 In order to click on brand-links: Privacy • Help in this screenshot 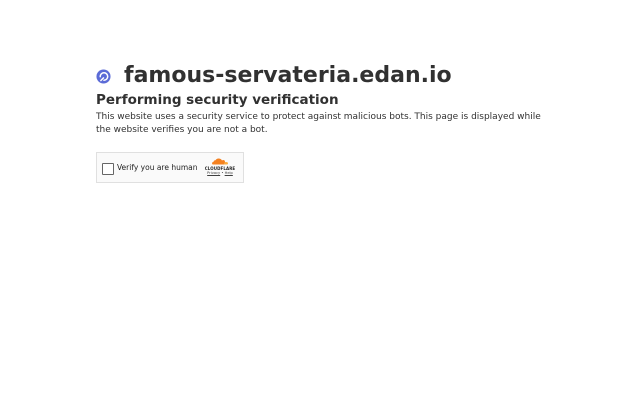, I will do `click(220, 173)`.